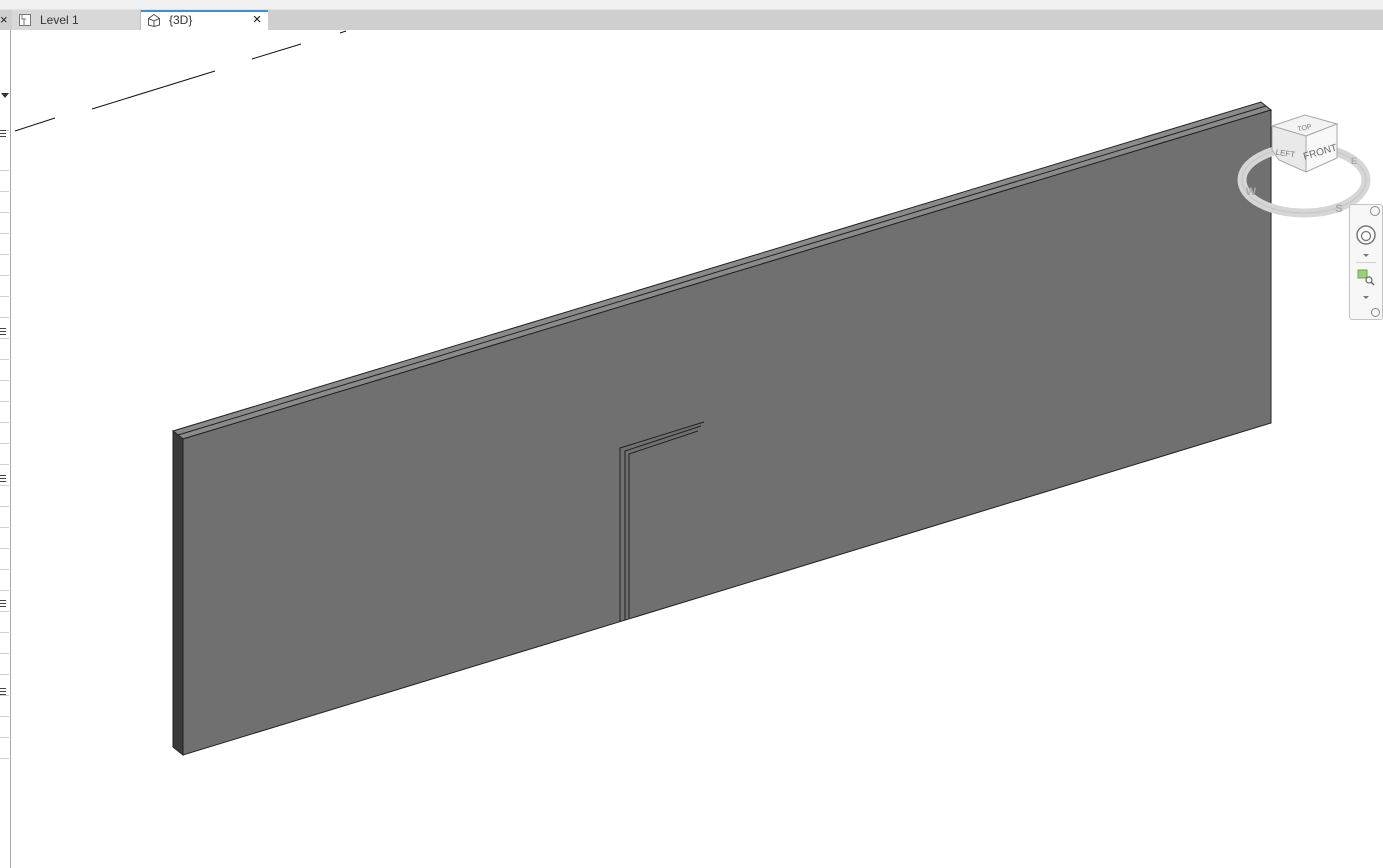 This screenshot has height=868, width=1383. What do you see at coordinates (4, 470) in the screenshot?
I see `dotted-guide` at bounding box center [4, 470].